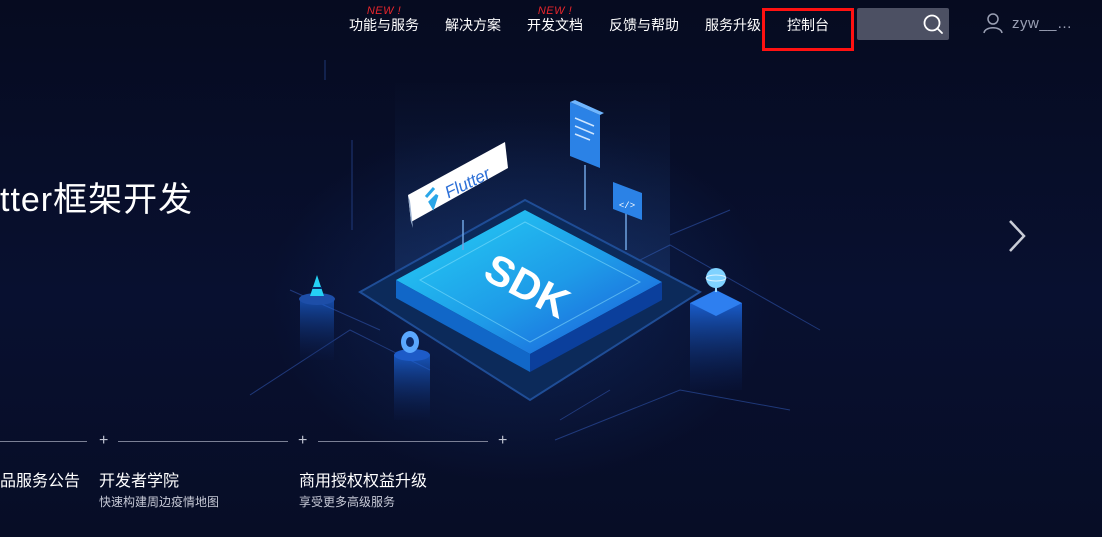  What do you see at coordinates (627, 206) in the screenshot?
I see `code-label: </>` at bounding box center [627, 206].